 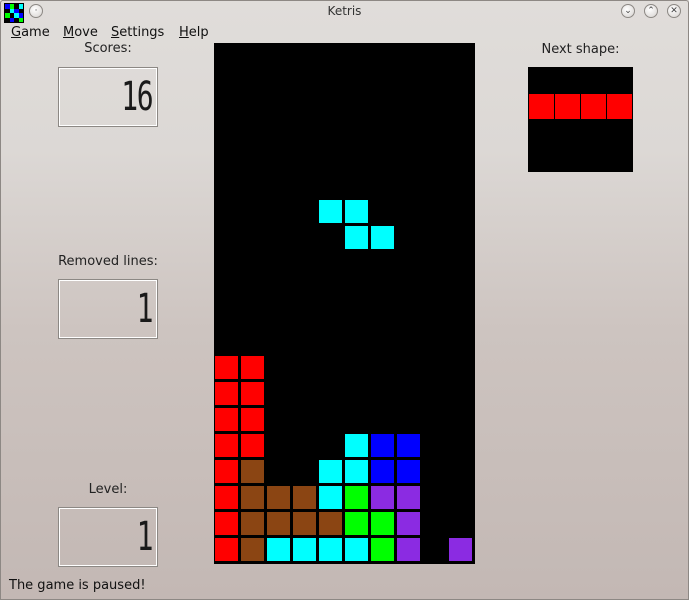 What do you see at coordinates (137, 97) in the screenshot?
I see `scores-value: 16` at bounding box center [137, 97].